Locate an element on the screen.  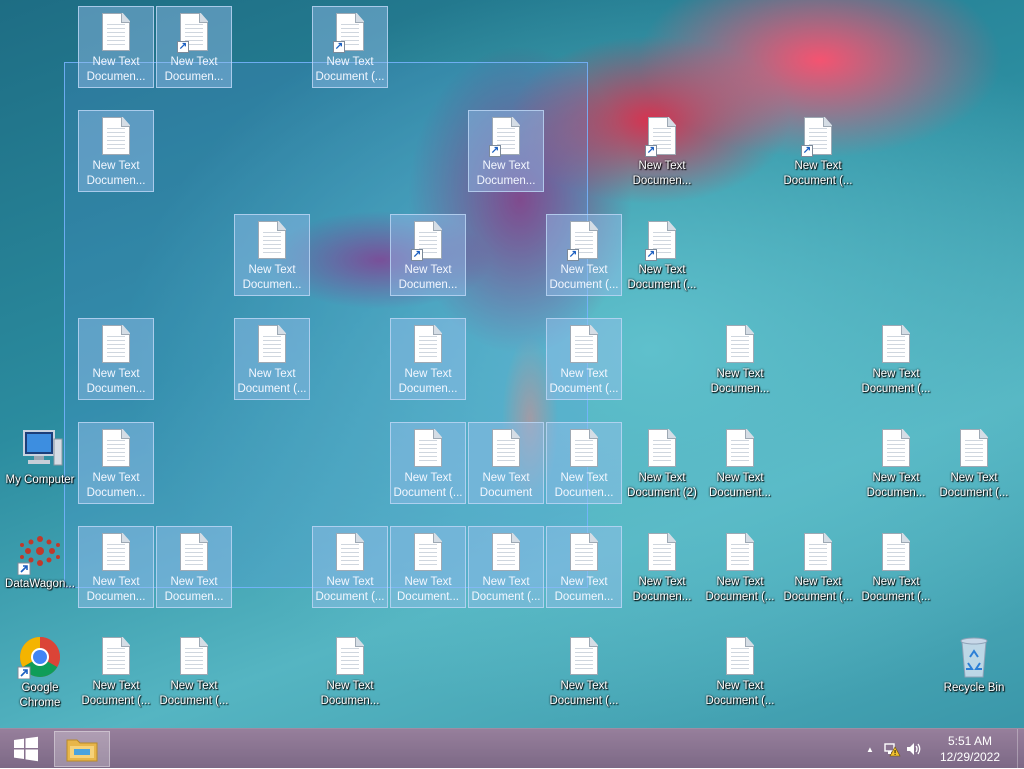
taskbar-clock: 5:51 AM 12/29/2022 is located at coordinates (970, 749).